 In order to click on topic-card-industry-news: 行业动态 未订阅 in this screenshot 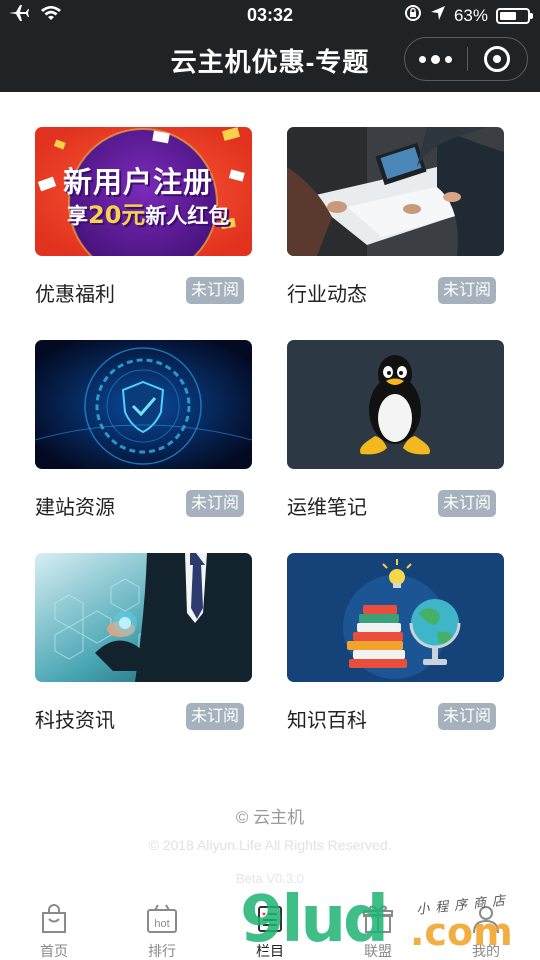, I will do `click(395, 216)`.